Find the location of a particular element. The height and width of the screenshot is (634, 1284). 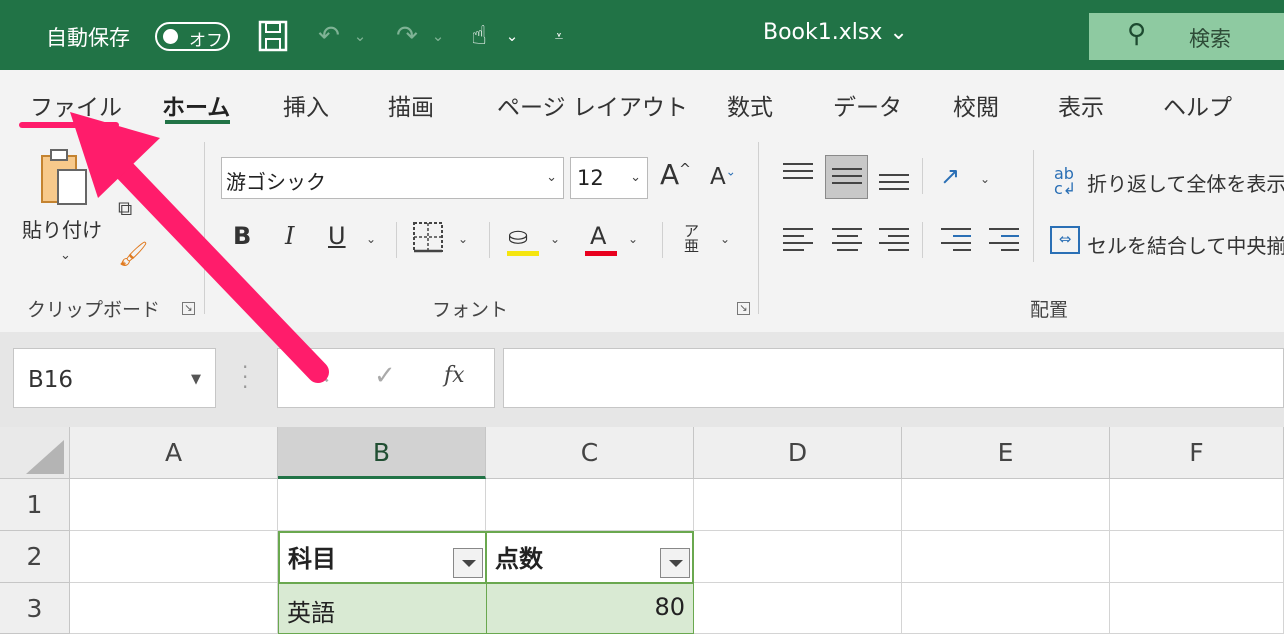

chevron-down-icon: ▼ is located at coordinates (196, 379).